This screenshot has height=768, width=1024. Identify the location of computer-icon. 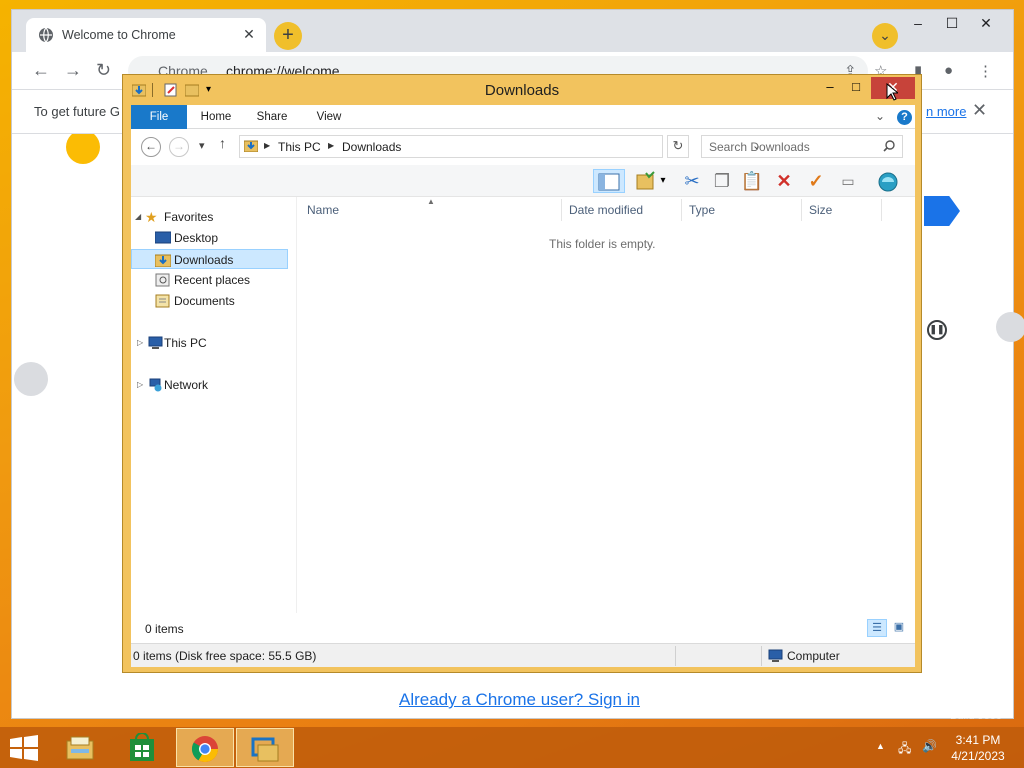
(155, 342).